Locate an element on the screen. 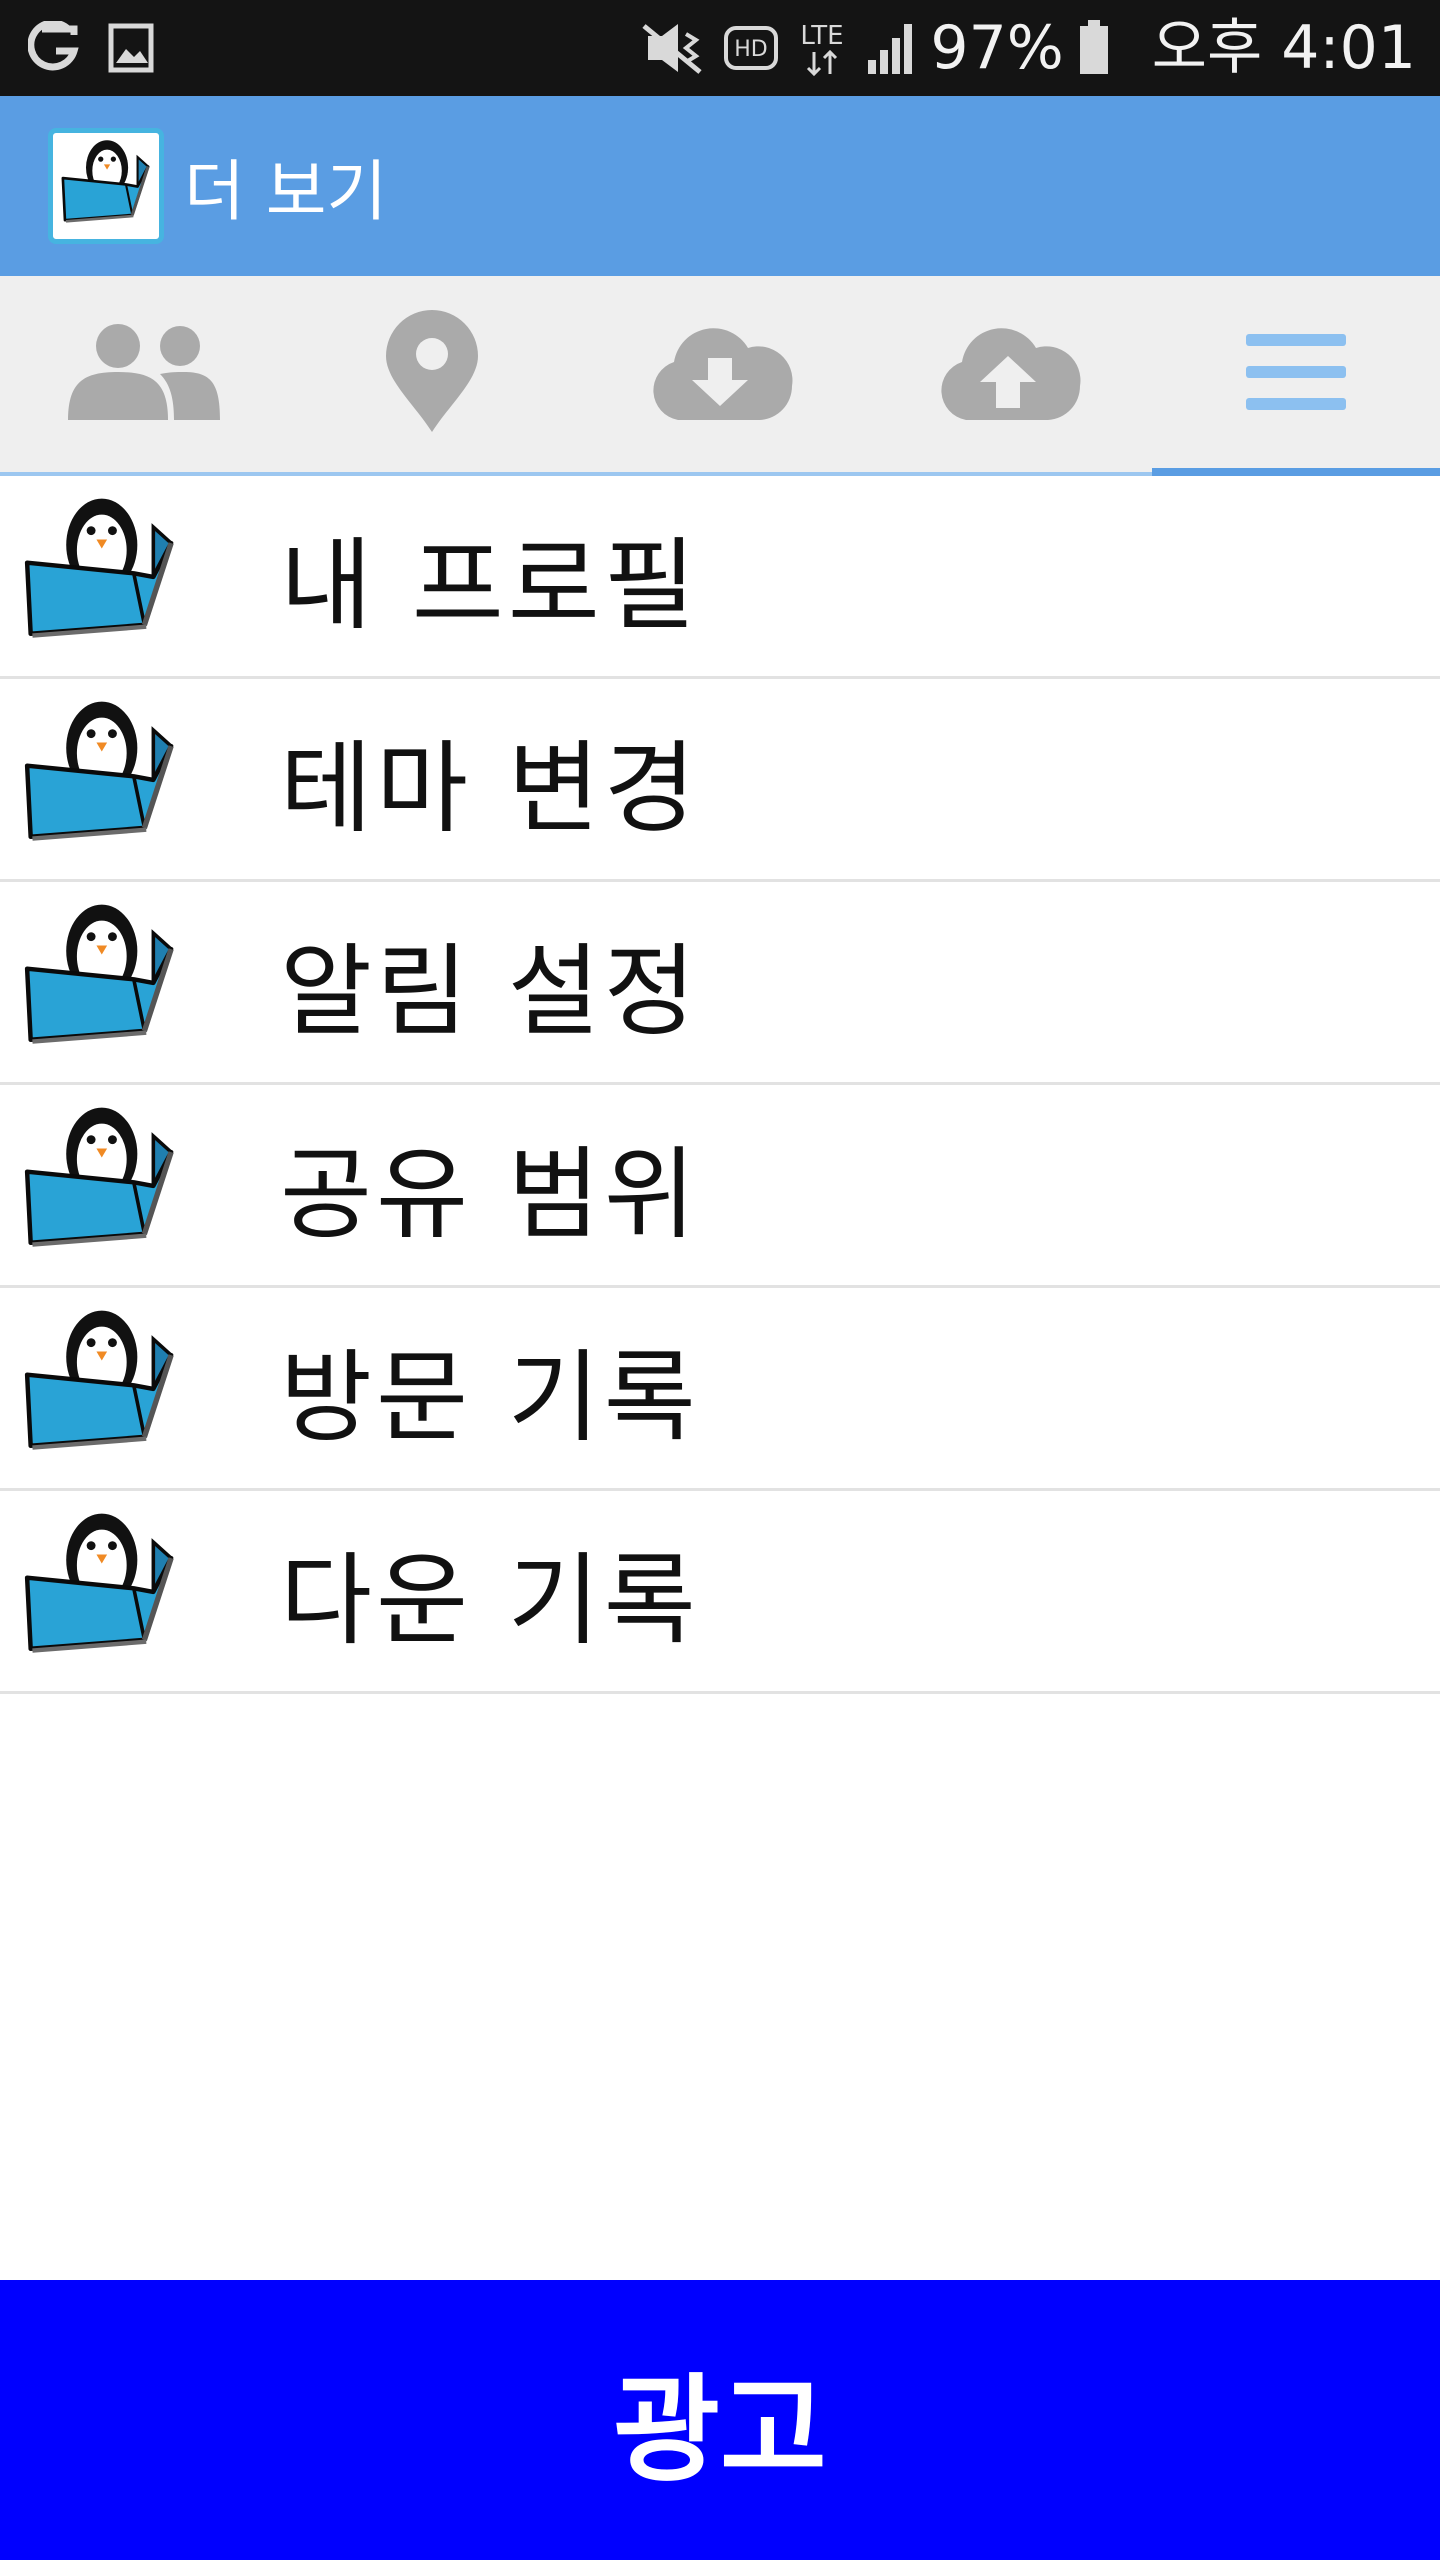 This screenshot has width=1440, height=2560. lte-icon: LTE is located at coordinates (822, 48).